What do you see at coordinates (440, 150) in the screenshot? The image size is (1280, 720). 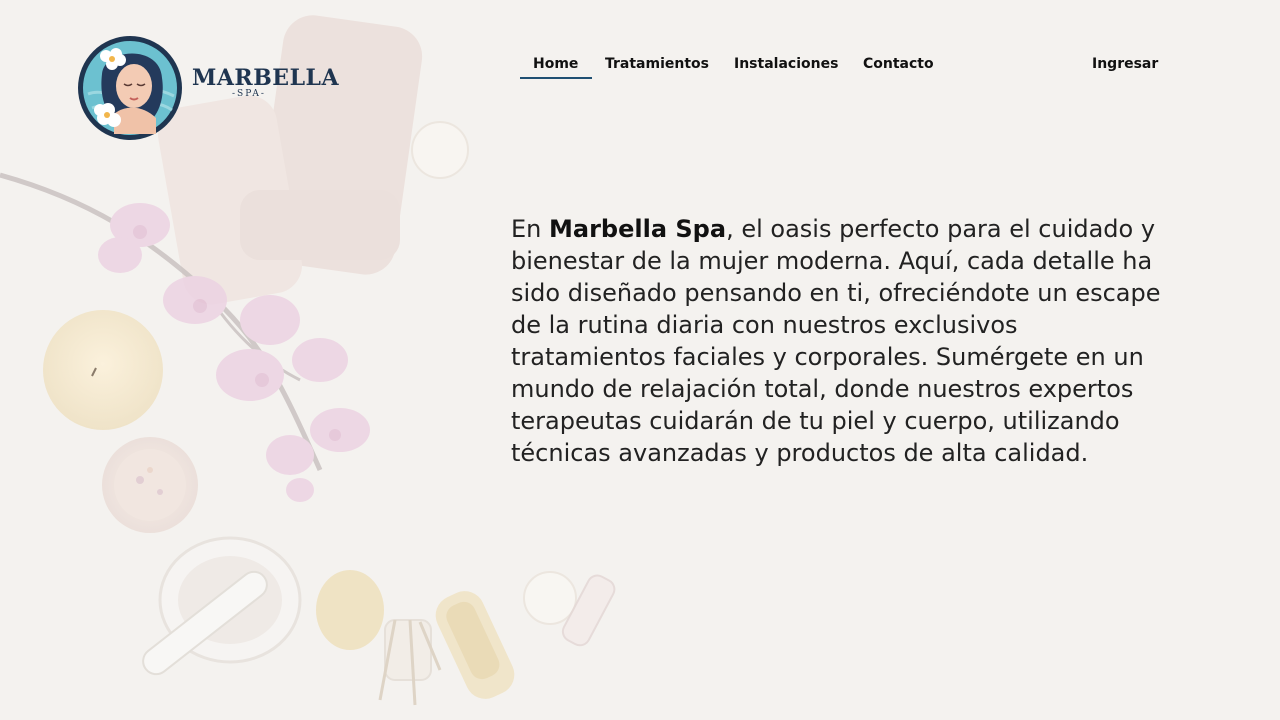 I see `tealight-candle` at bounding box center [440, 150].